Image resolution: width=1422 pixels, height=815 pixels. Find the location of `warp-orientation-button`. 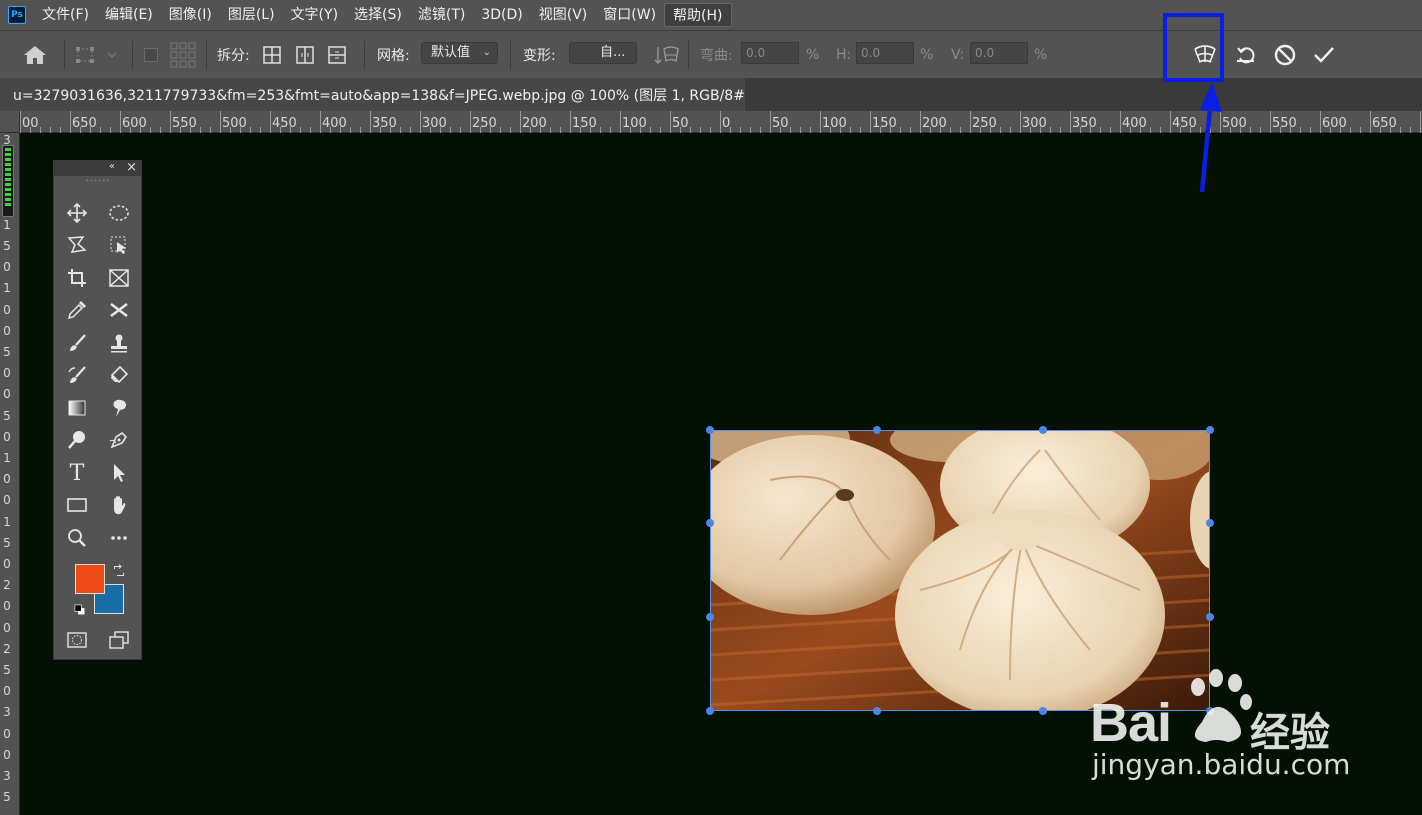

warp-orientation-button is located at coordinates (667, 55).